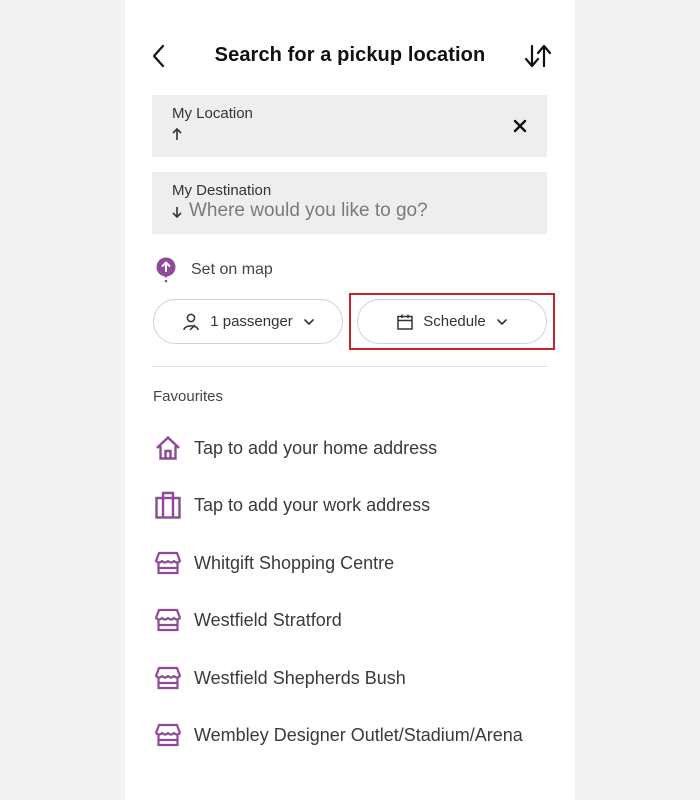 Image resolution: width=700 pixels, height=800 pixels. I want to click on schedule-dropdown: Schedule, so click(452, 321).